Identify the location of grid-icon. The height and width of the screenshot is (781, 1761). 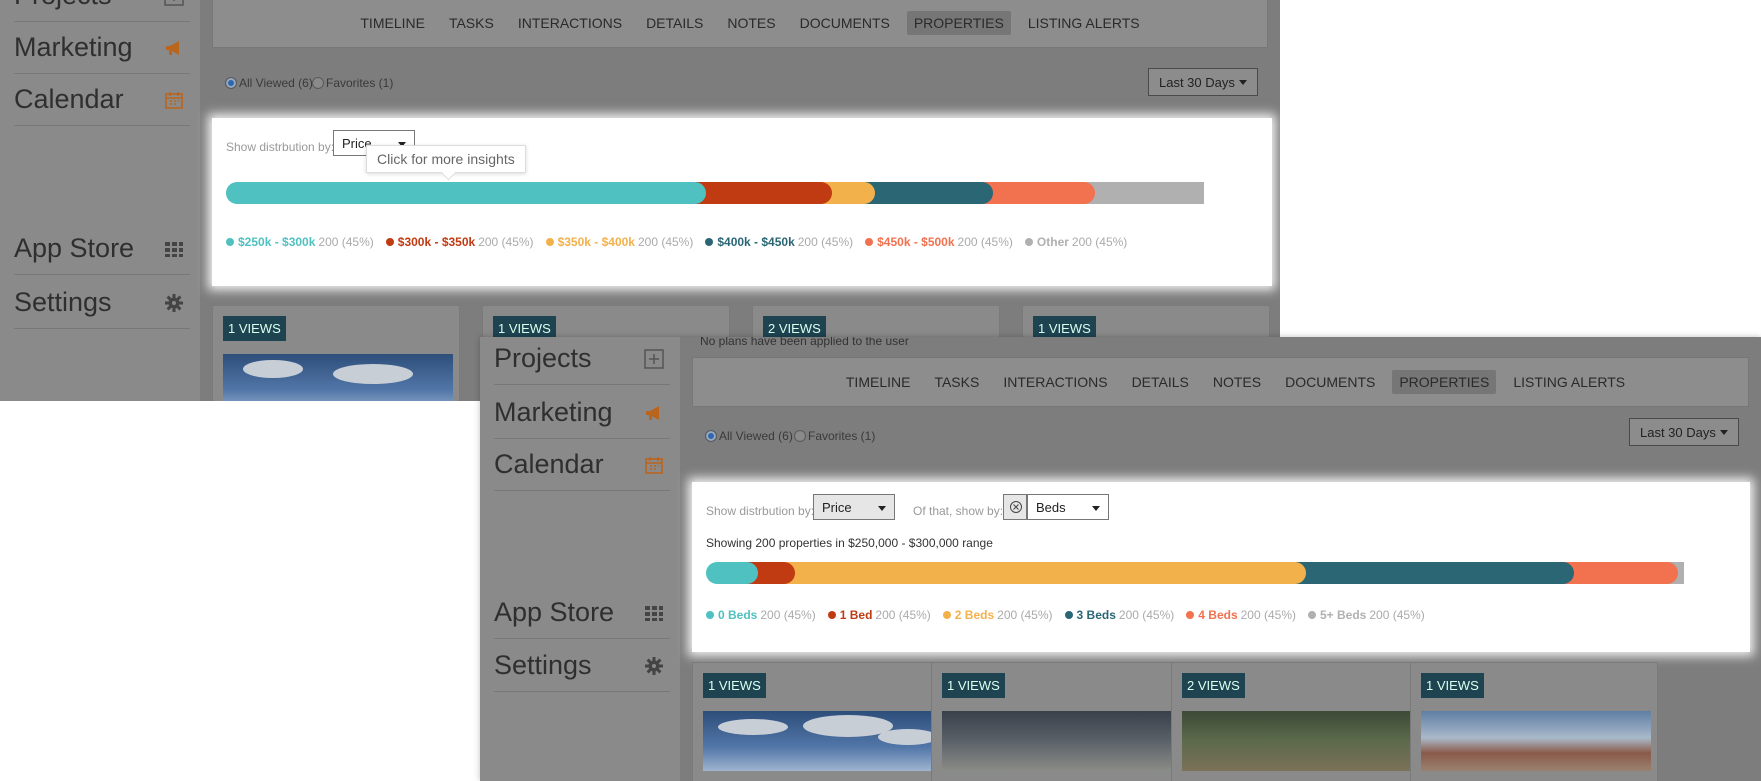
(654, 613).